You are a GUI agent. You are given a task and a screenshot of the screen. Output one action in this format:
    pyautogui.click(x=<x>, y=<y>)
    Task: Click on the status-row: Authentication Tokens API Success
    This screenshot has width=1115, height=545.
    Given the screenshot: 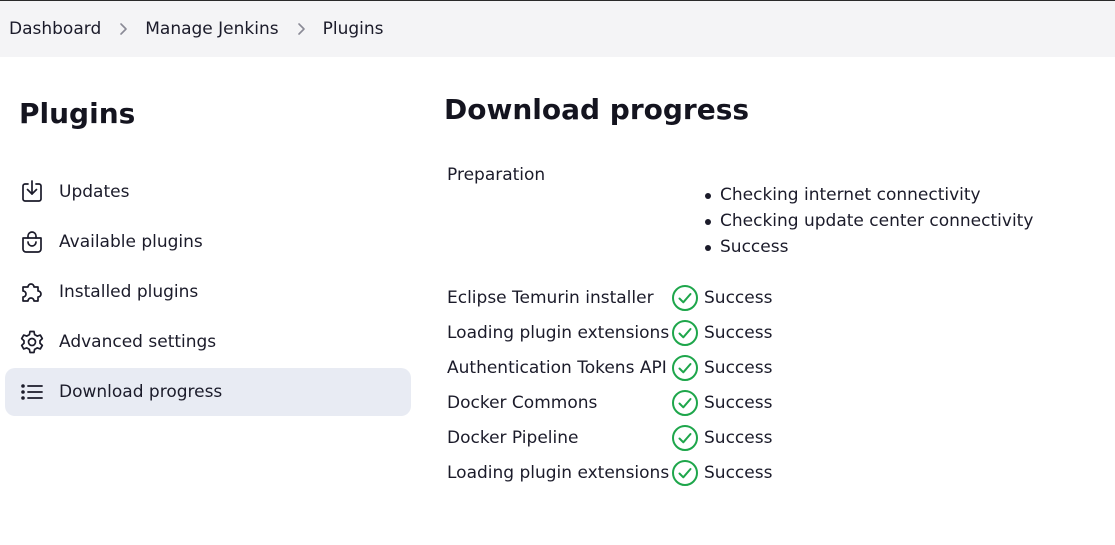 What is the action you would take?
    pyautogui.click(x=609, y=367)
    